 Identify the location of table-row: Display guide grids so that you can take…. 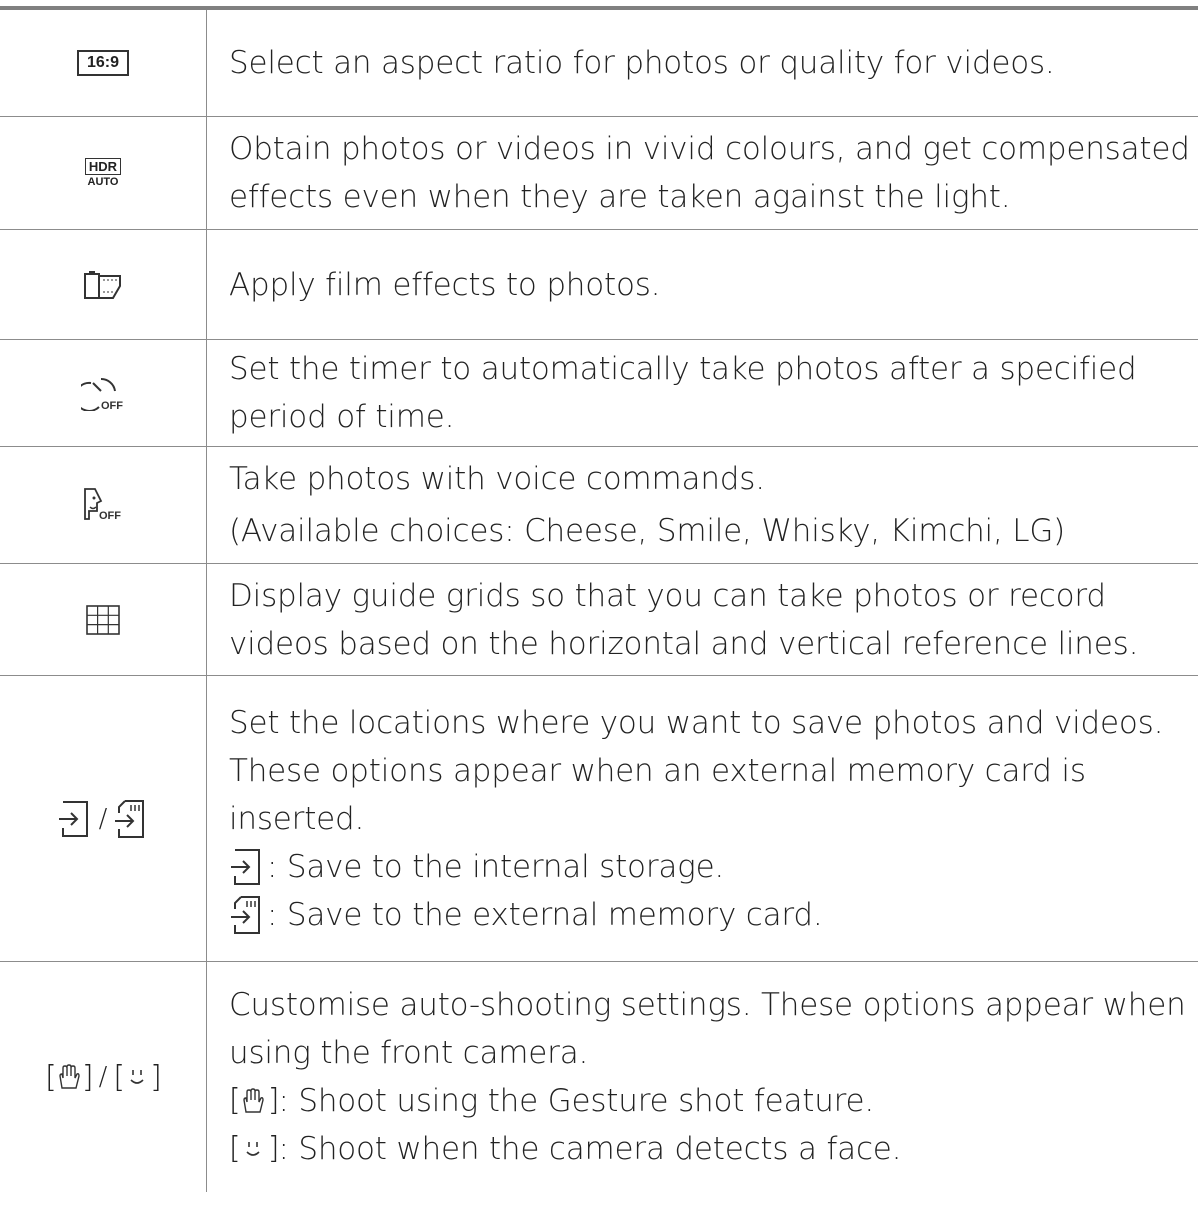
(599, 620).